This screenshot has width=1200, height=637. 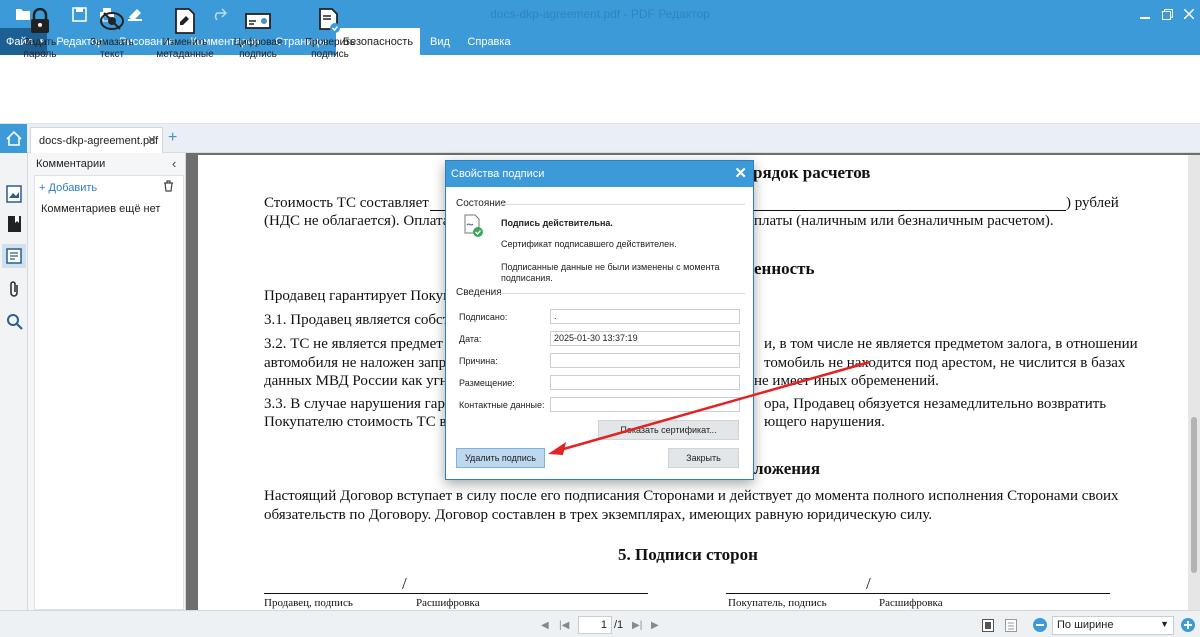 What do you see at coordinates (645, 360) in the screenshot?
I see `reason-field` at bounding box center [645, 360].